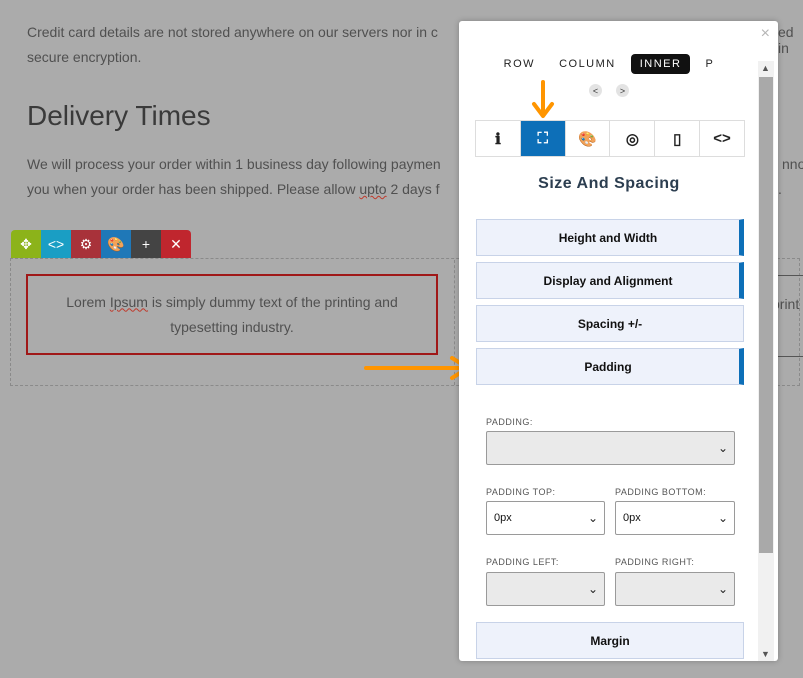 This screenshot has height=678, width=803. I want to click on panel-title: Size And Spacing, so click(609, 183).